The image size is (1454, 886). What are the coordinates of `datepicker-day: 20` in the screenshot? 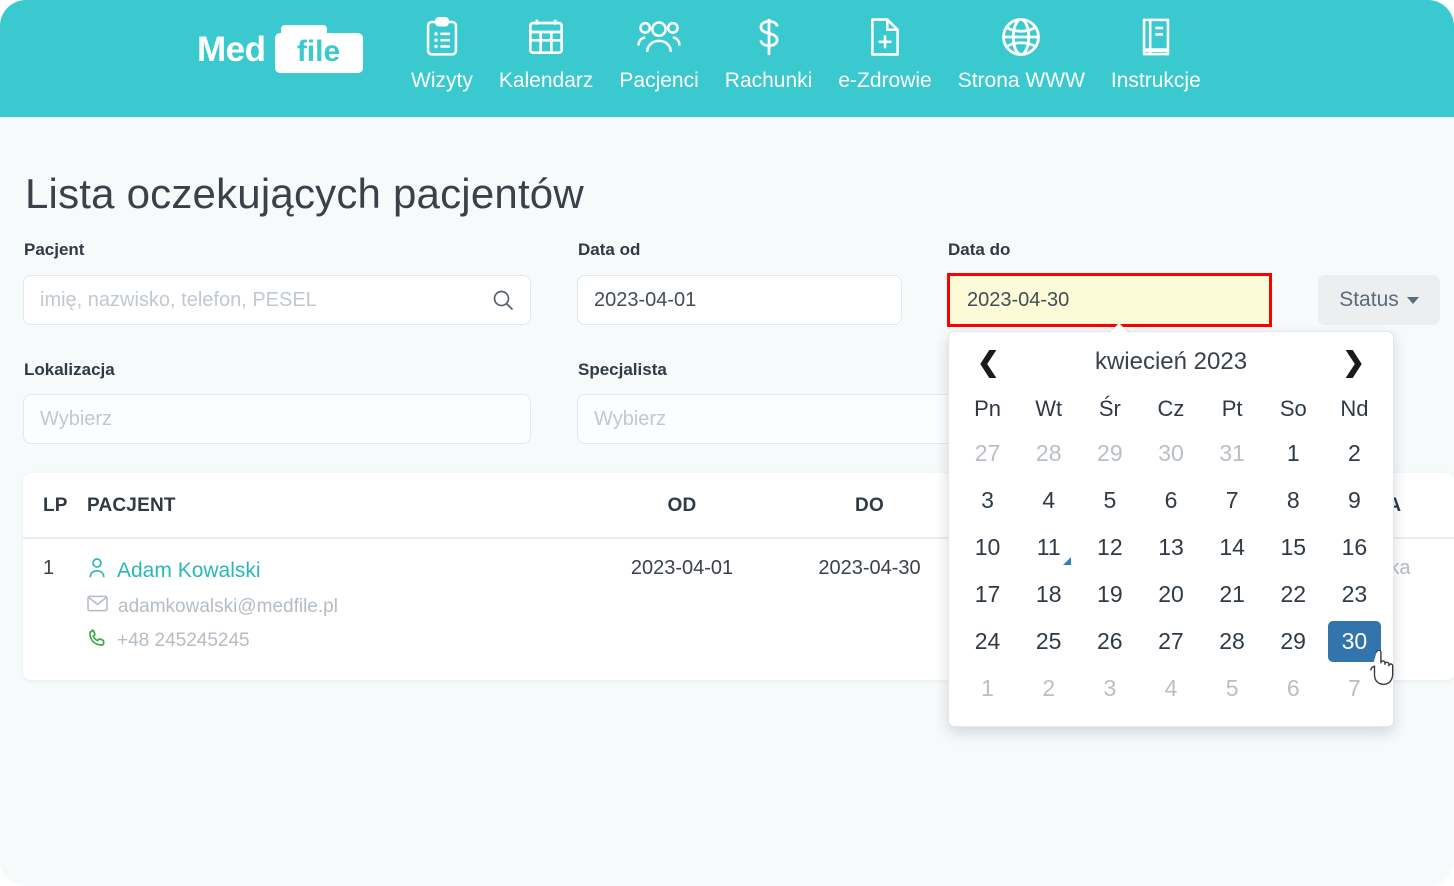 It's located at (1170, 594).